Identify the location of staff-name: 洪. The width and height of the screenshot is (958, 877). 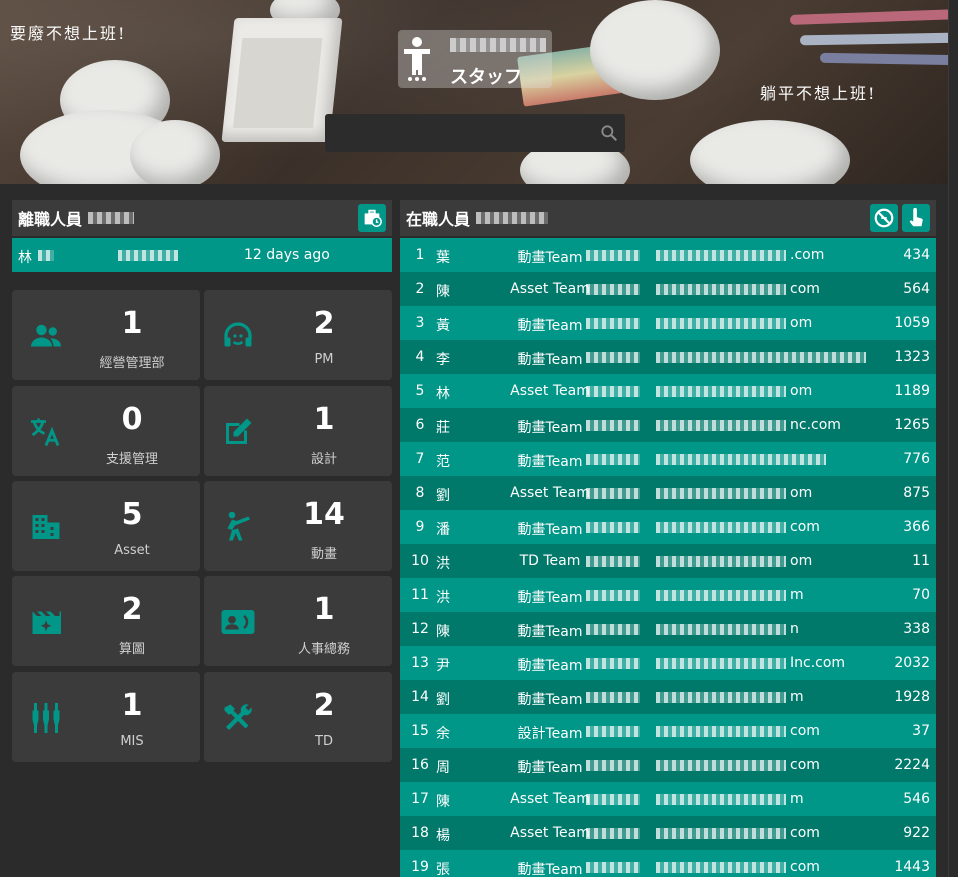
(443, 598).